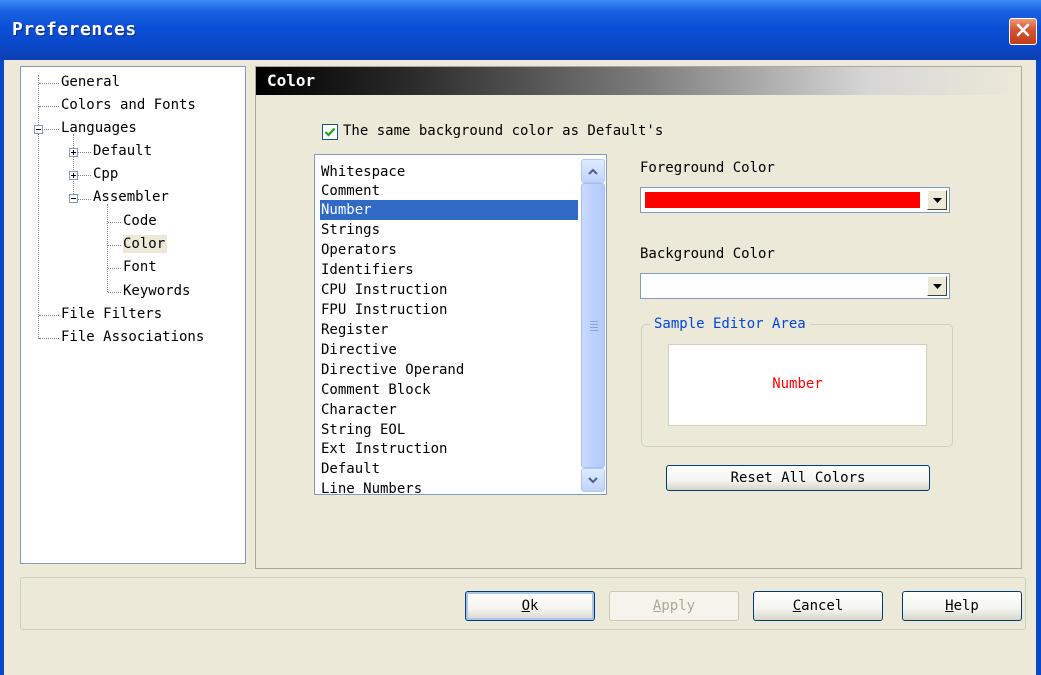  I want to click on tree-item-cpp: Cpp, so click(105, 174).